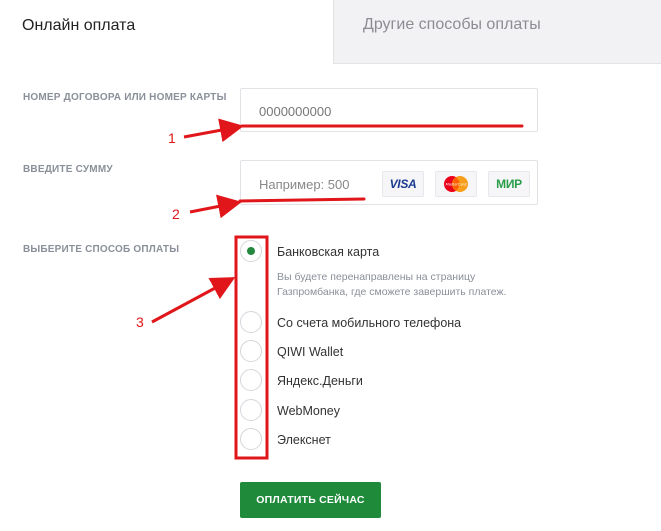 The height and width of the screenshot is (531, 661). Describe the element at coordinates (68, 169) in the screenshot. I see `amount-label: ВВЕДИТЕ СУММУ` at that location.